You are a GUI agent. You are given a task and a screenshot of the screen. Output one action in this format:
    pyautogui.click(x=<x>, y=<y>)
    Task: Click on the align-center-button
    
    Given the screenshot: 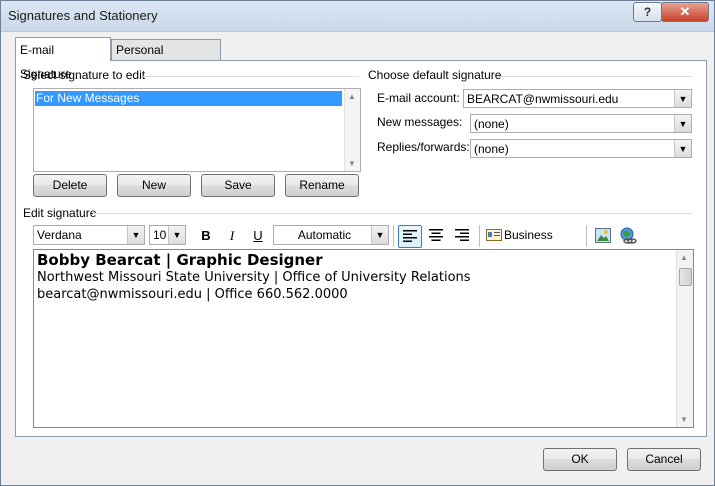 What is the action you would take?
    pyautogui.click(x=436, y=235)
    